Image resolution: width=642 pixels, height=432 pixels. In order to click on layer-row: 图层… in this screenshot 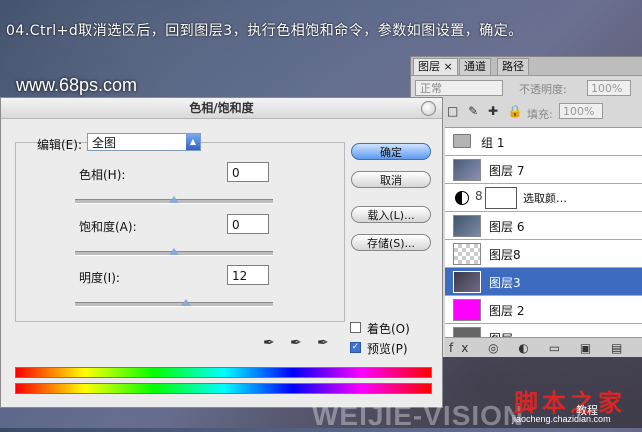, I will do `click(543, 331)`.